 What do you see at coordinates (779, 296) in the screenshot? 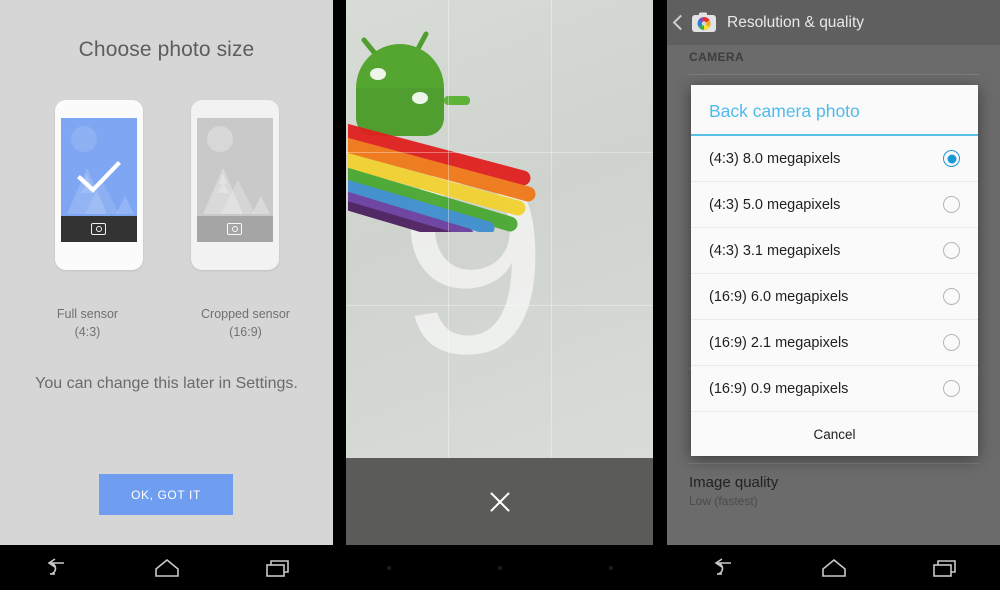
I see `option-label: (16:9) 6.0 megapixels` at bounding box center [779, 296].